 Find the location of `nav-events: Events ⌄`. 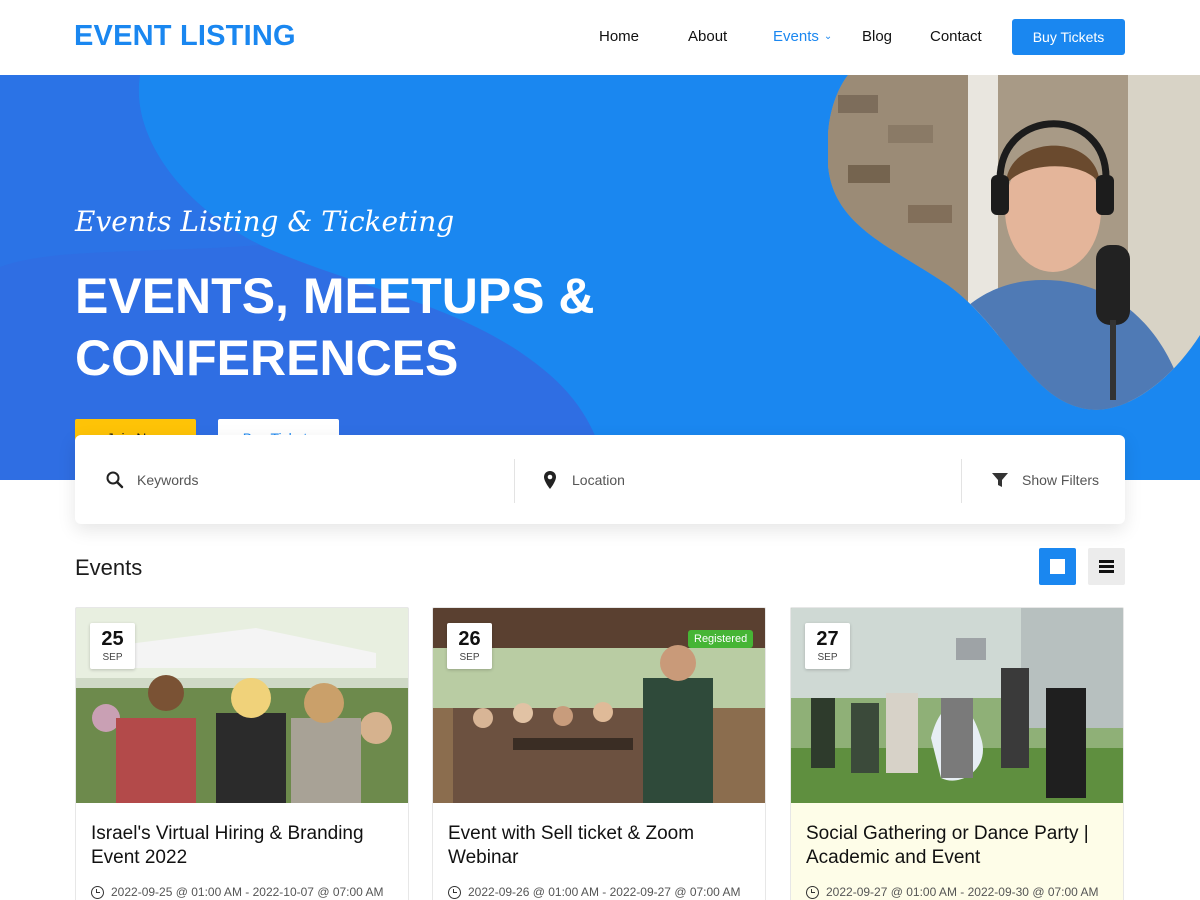

nav-events: Events ⌄ is located at coordinates (802, 38).